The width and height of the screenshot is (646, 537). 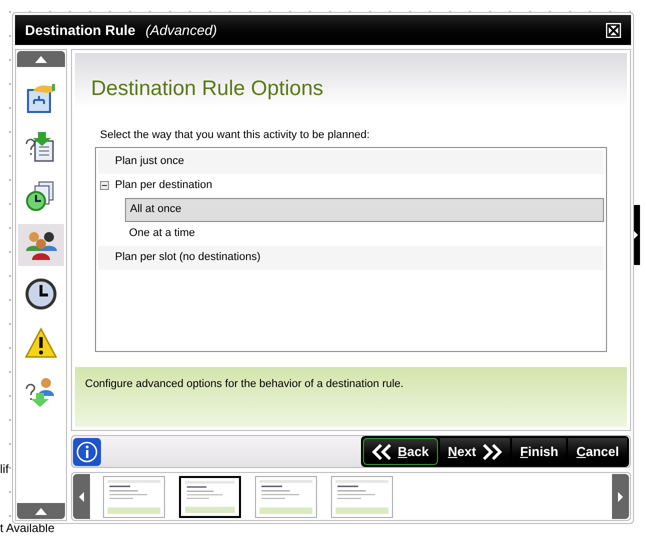 I want to click on close-button, so click(x=613, y=30).